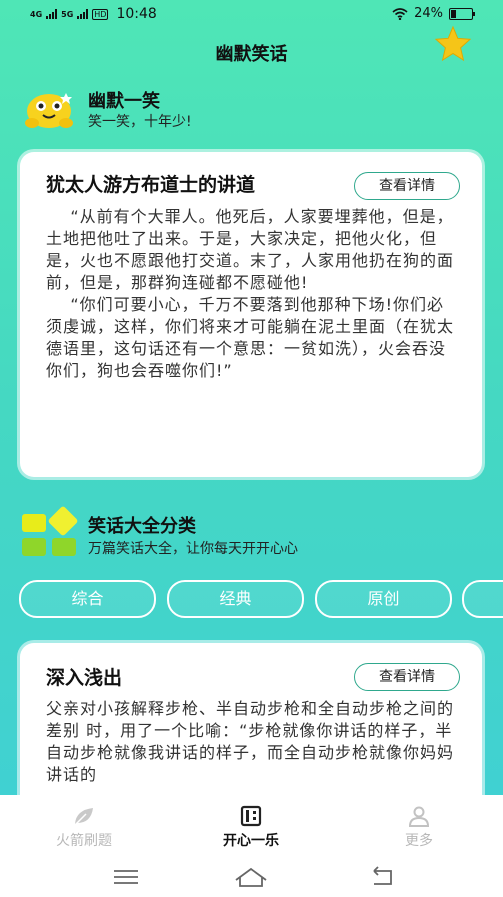  Describe the element at coordinates (453, 44) in the screenshot. I see `star-icon` at that location.